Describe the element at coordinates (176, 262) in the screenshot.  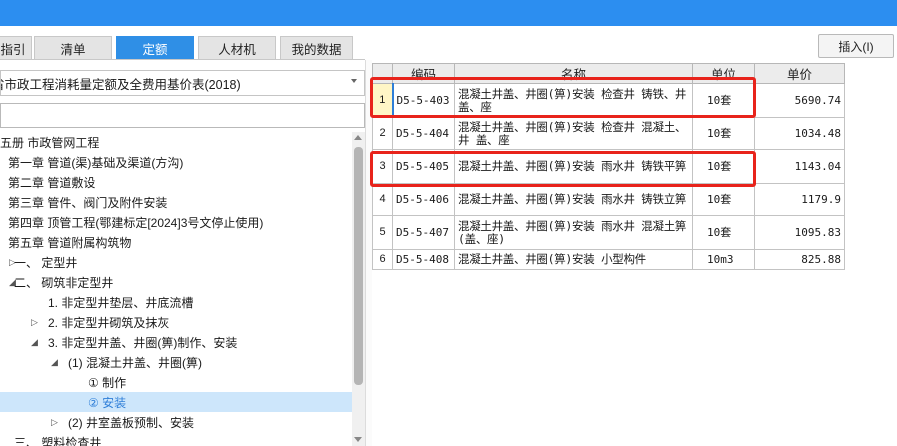
I see `tree-item: ▷ 一、 定型井` at that location.